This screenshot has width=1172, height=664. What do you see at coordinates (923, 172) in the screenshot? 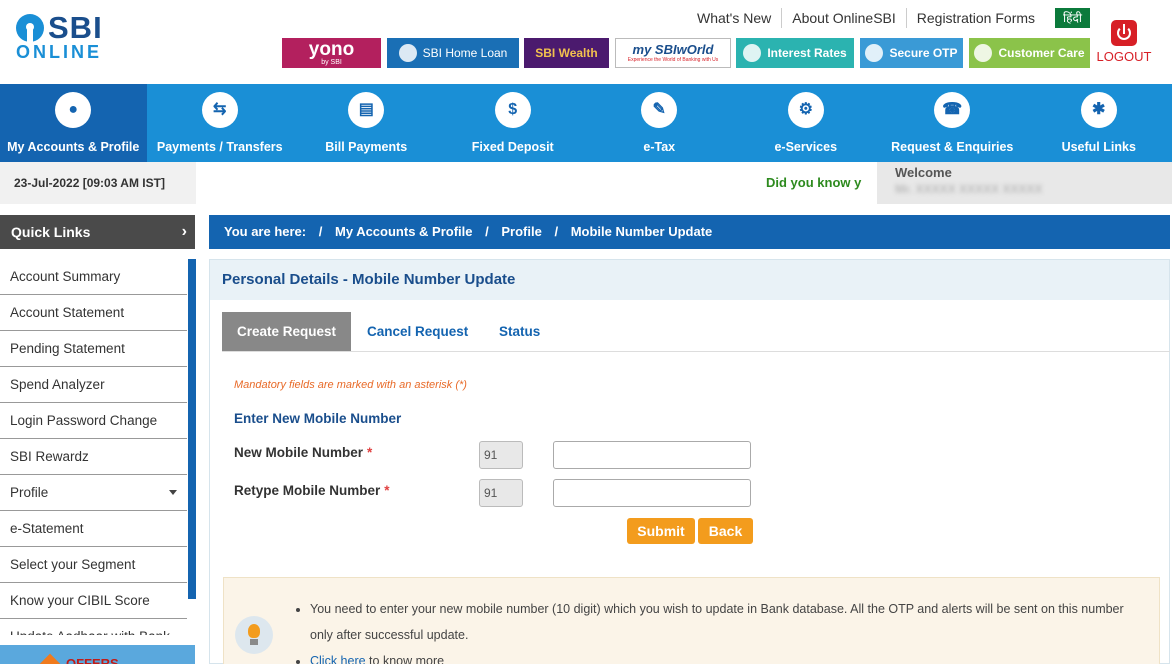
I see `welcome-label: Welcome` at bounding box center [923, 172].